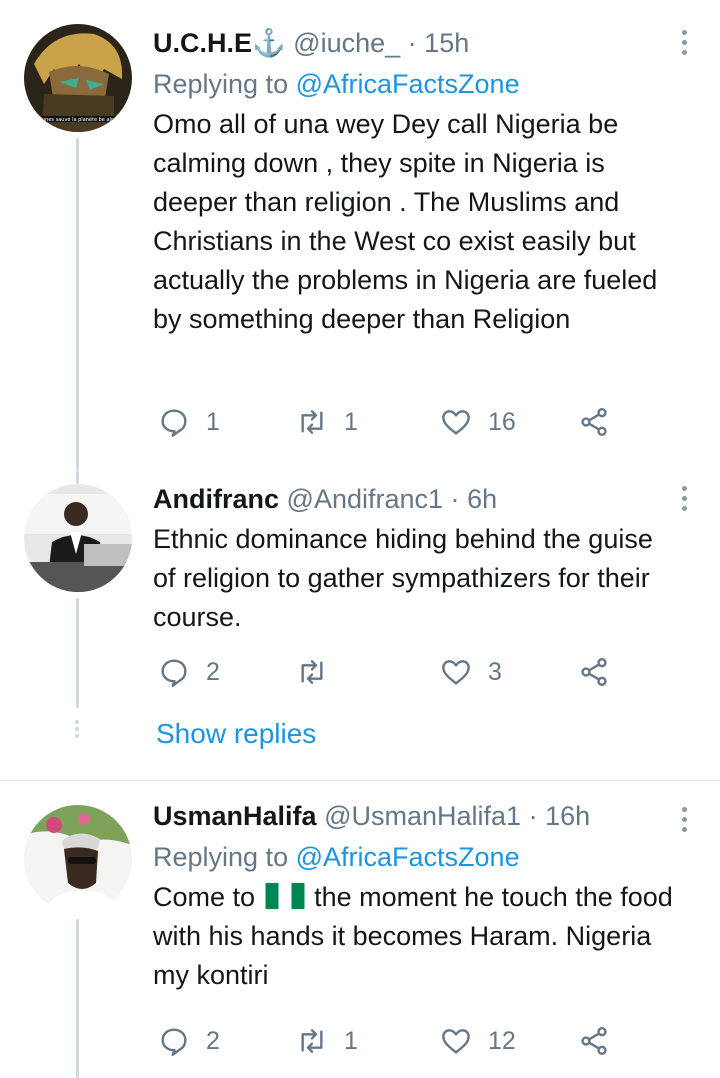  I want to click on like-count: 12, so click(502, 1040).